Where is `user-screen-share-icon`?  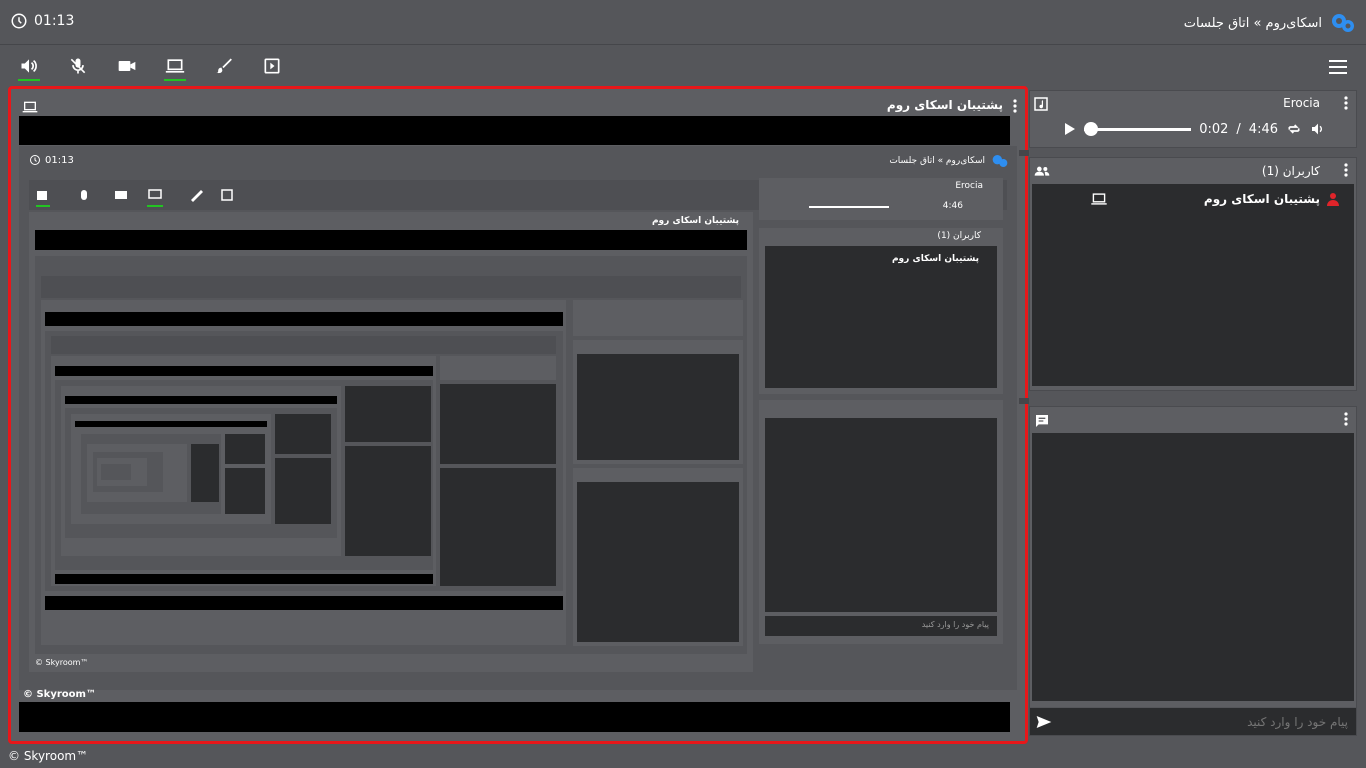 user-screen-share-icon is located at coordinates (1099, 199).